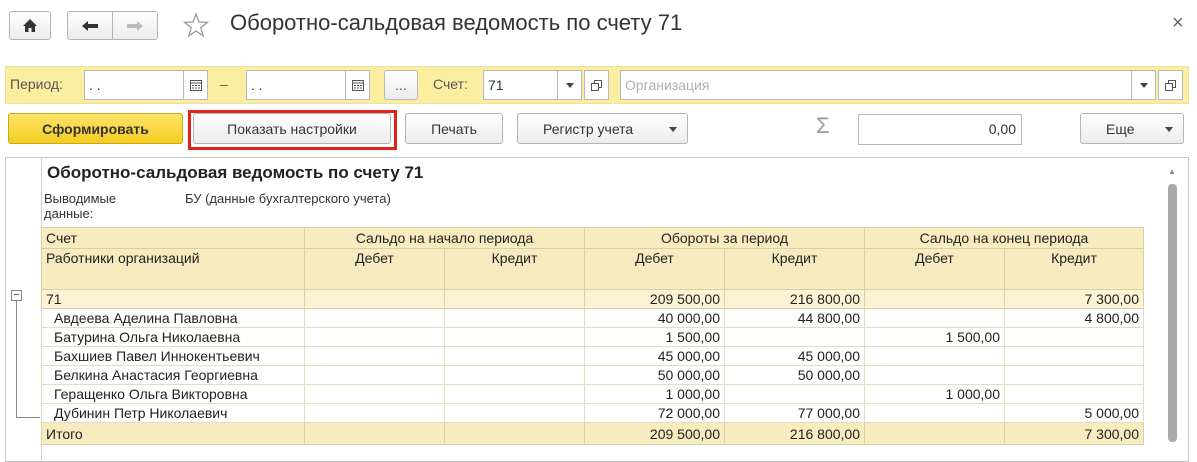 The height and width of the screenshot is (462, 1197). Describe the element at coordinates (654, 269) in the screenshot. I see `col-turnover-debit: Дебет` at that location.